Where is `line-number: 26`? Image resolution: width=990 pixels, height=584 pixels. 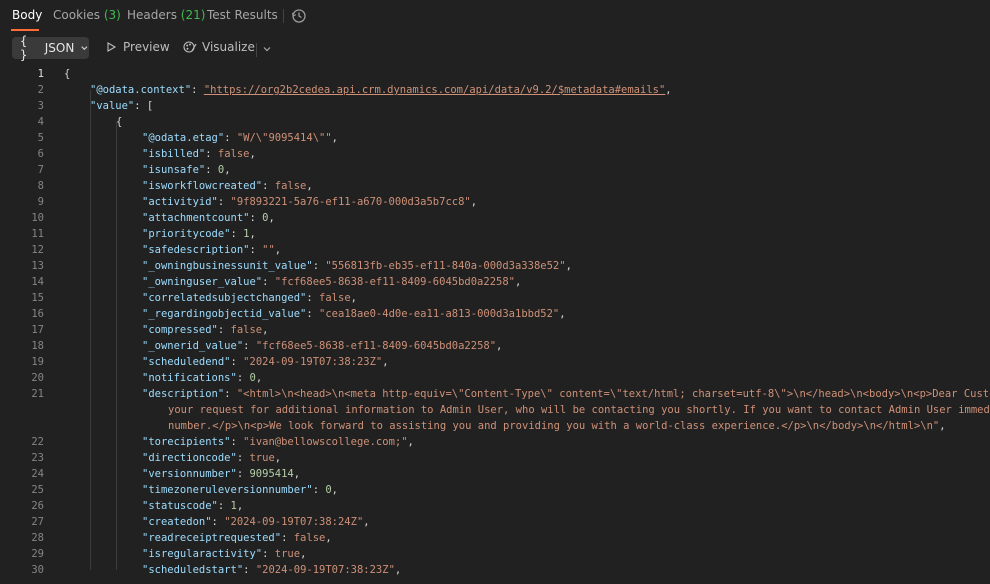 line-number: 26 is located at coordinates (37, 506).